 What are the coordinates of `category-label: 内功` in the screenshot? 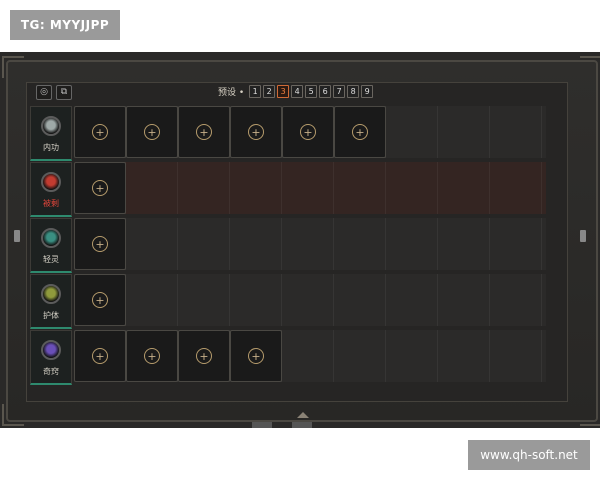 It's located at (51, 147).